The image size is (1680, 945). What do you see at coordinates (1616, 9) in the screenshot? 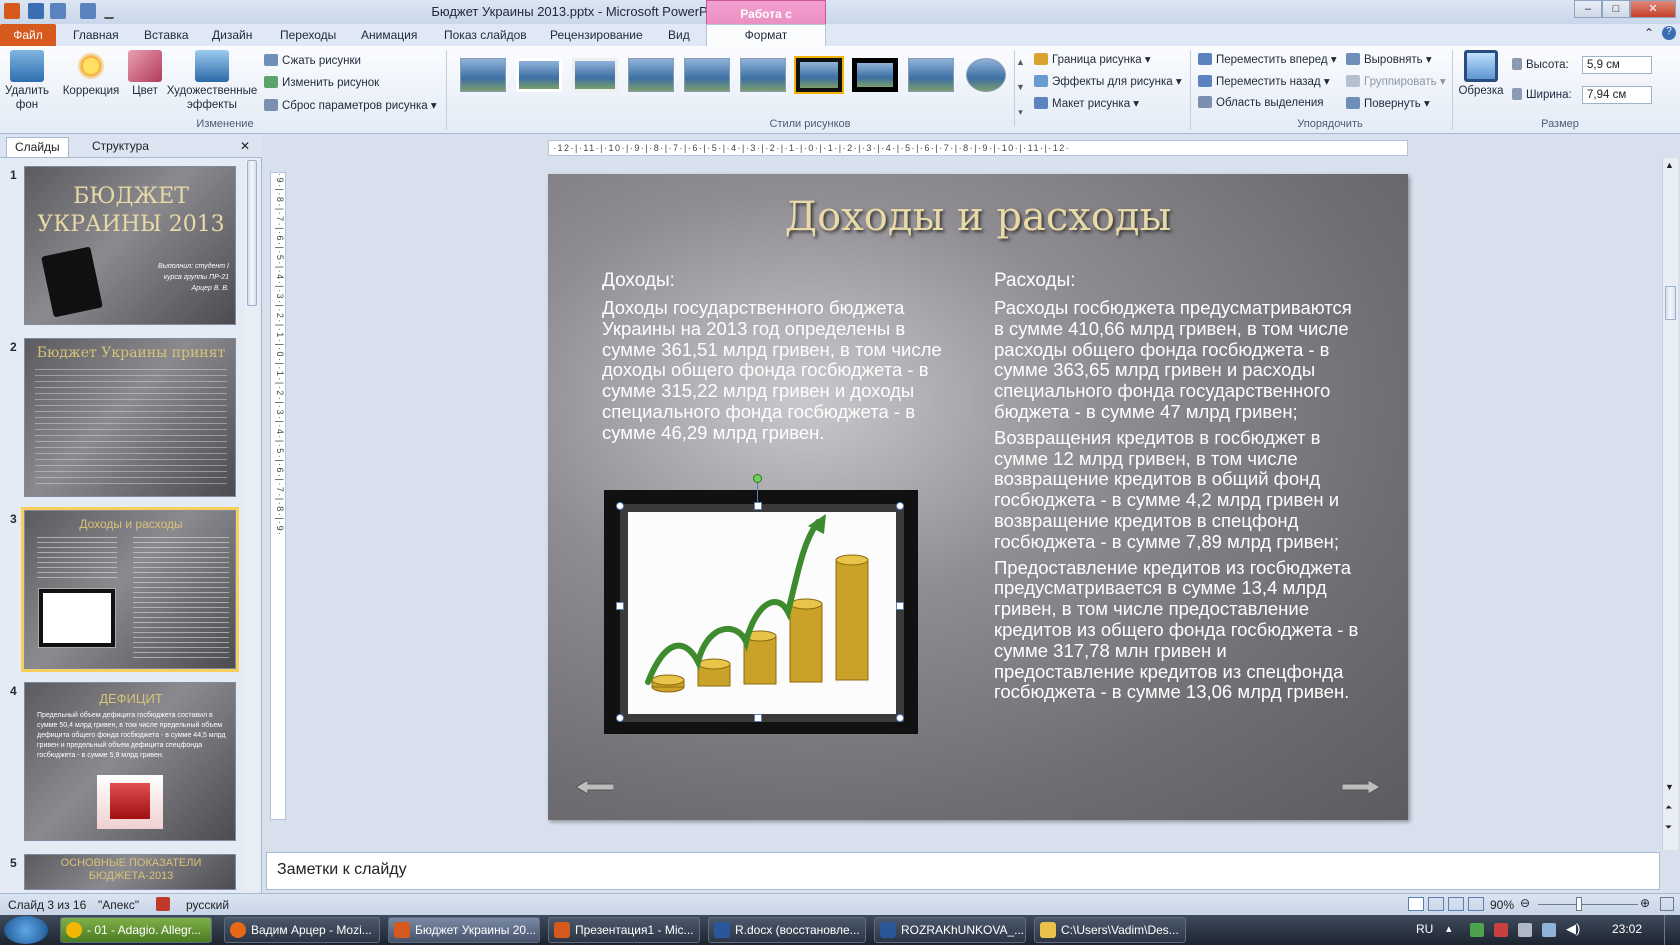
I see `maximize-button: □` at bounding box center [1616, 9].